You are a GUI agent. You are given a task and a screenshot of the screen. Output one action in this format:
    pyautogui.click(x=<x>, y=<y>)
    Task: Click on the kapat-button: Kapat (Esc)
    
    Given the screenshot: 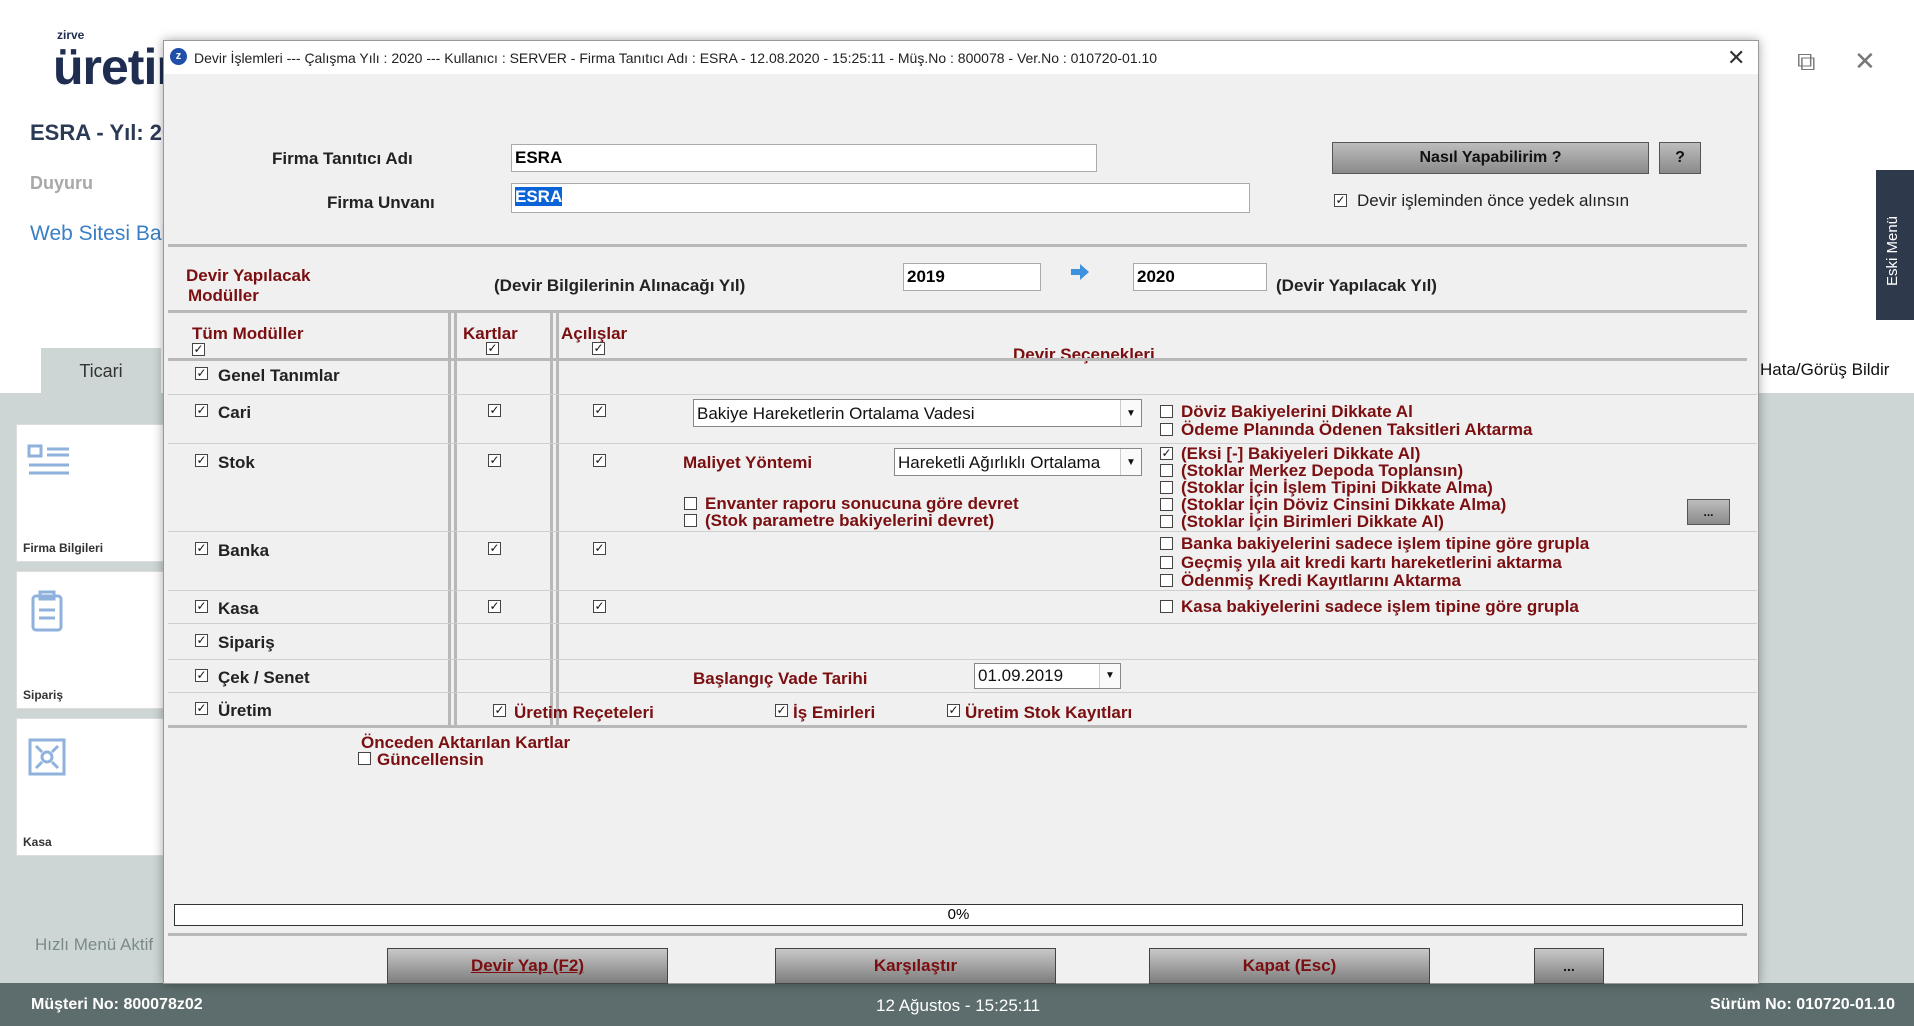 What is the action you would take?
    pyautogui.click(x=1289, y=966)
    